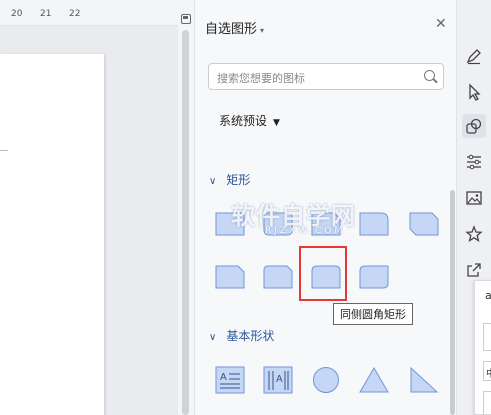  What do you see at coordinates (429, 75) in the screenshot?
I see `search-icon` at bounding box center [429, 75].